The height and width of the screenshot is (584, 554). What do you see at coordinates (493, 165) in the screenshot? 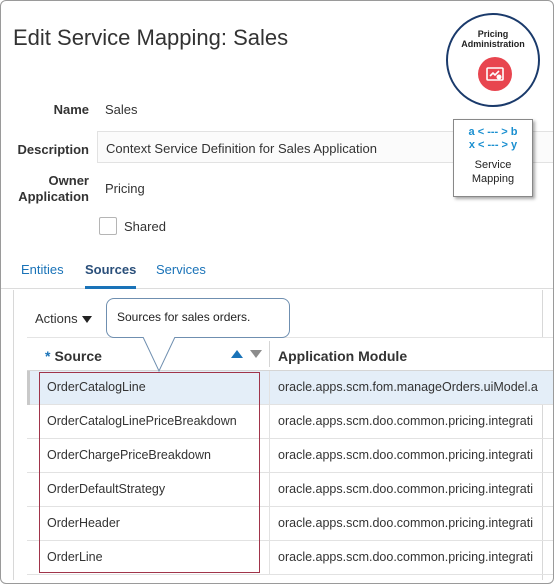
I see `callout-caption-line1: Service` at bounding box center [493, 165].